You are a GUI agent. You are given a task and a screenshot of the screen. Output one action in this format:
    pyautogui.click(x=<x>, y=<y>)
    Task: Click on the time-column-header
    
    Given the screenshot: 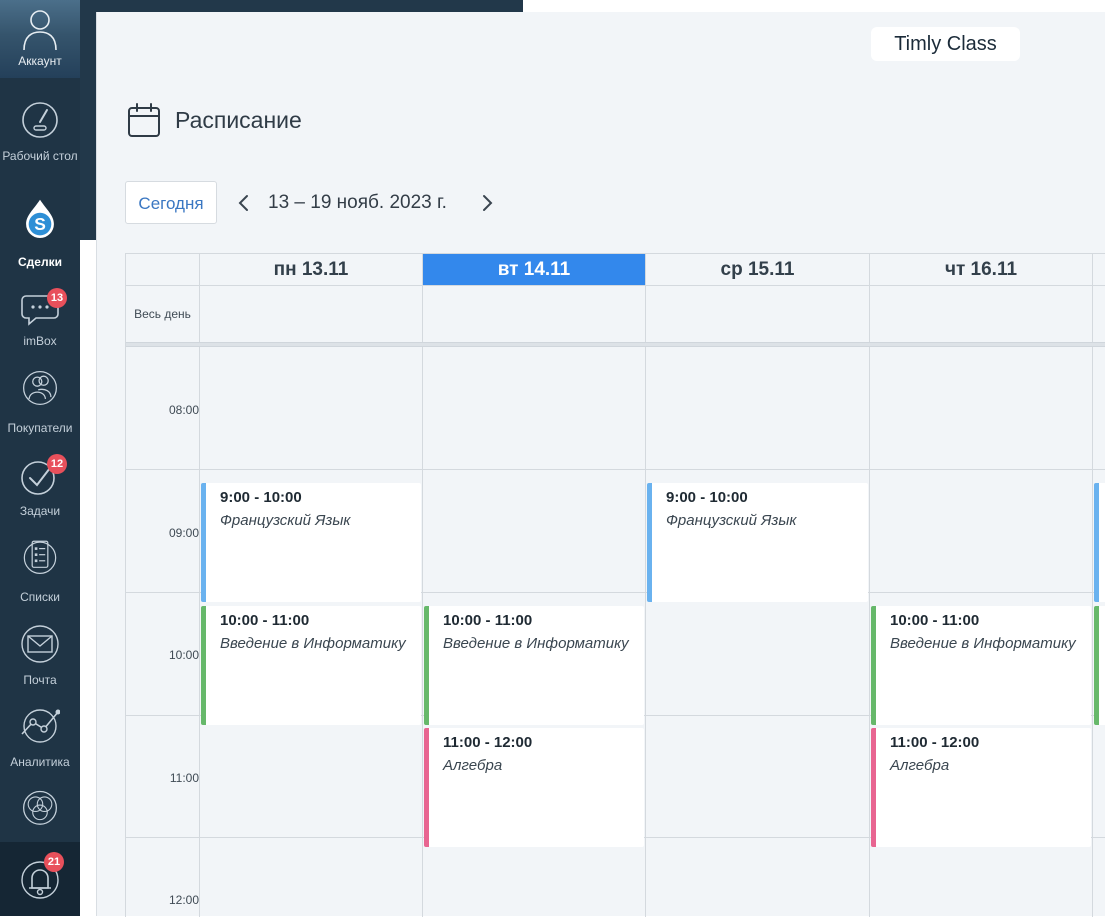 What is the action you would take?
    pyautogui.click(x=163, y=270)
    